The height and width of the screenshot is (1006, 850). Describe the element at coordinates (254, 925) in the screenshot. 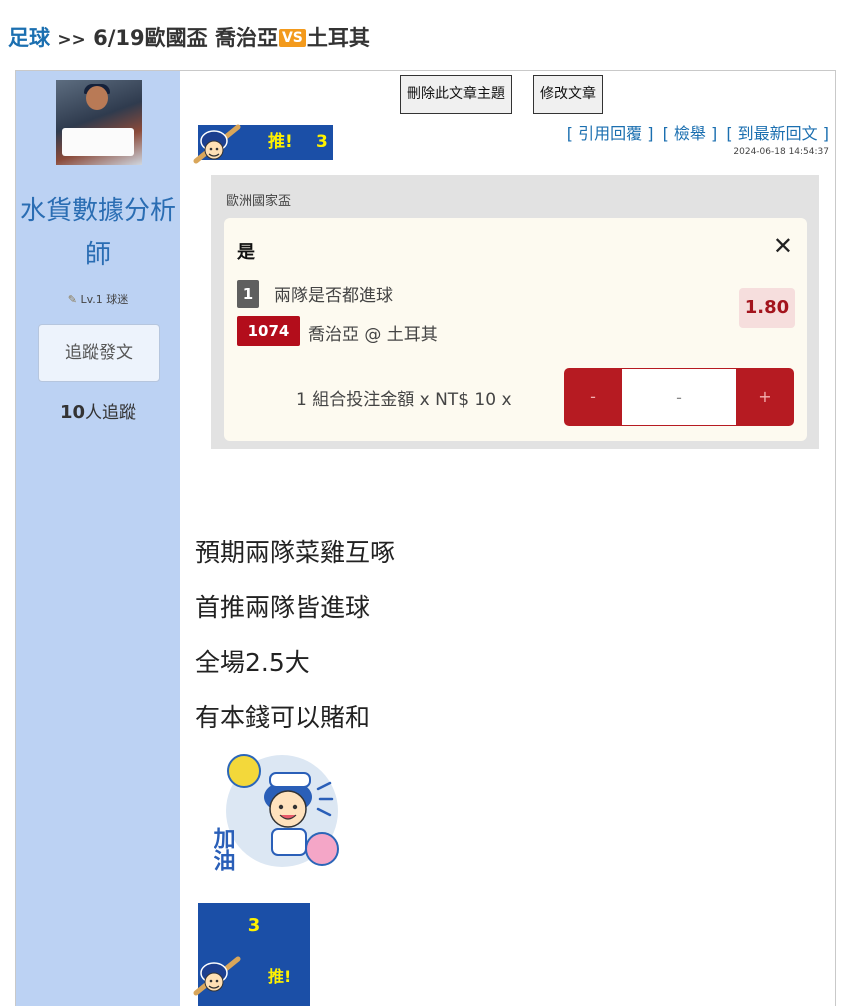

I see `push-count-bottom: 3` at that location.